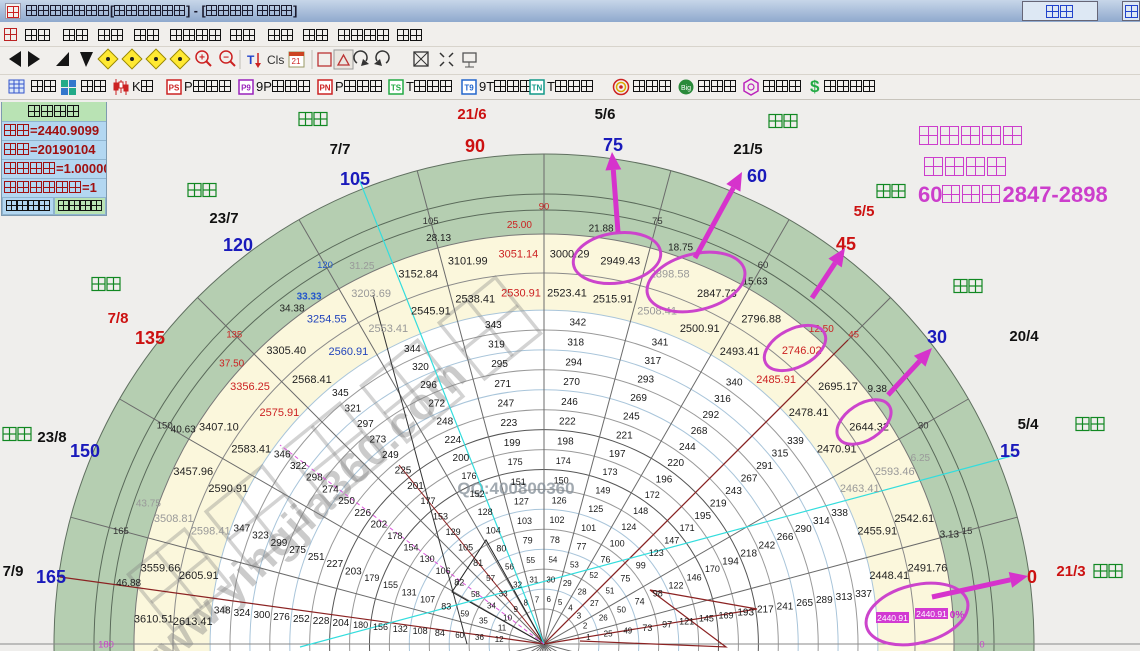 This screenshot has height=651, width=1140. What do you see at coordinates (588, 637) in the screenshot?
I see `svg-text: 1` at bounding box center [588, 637].